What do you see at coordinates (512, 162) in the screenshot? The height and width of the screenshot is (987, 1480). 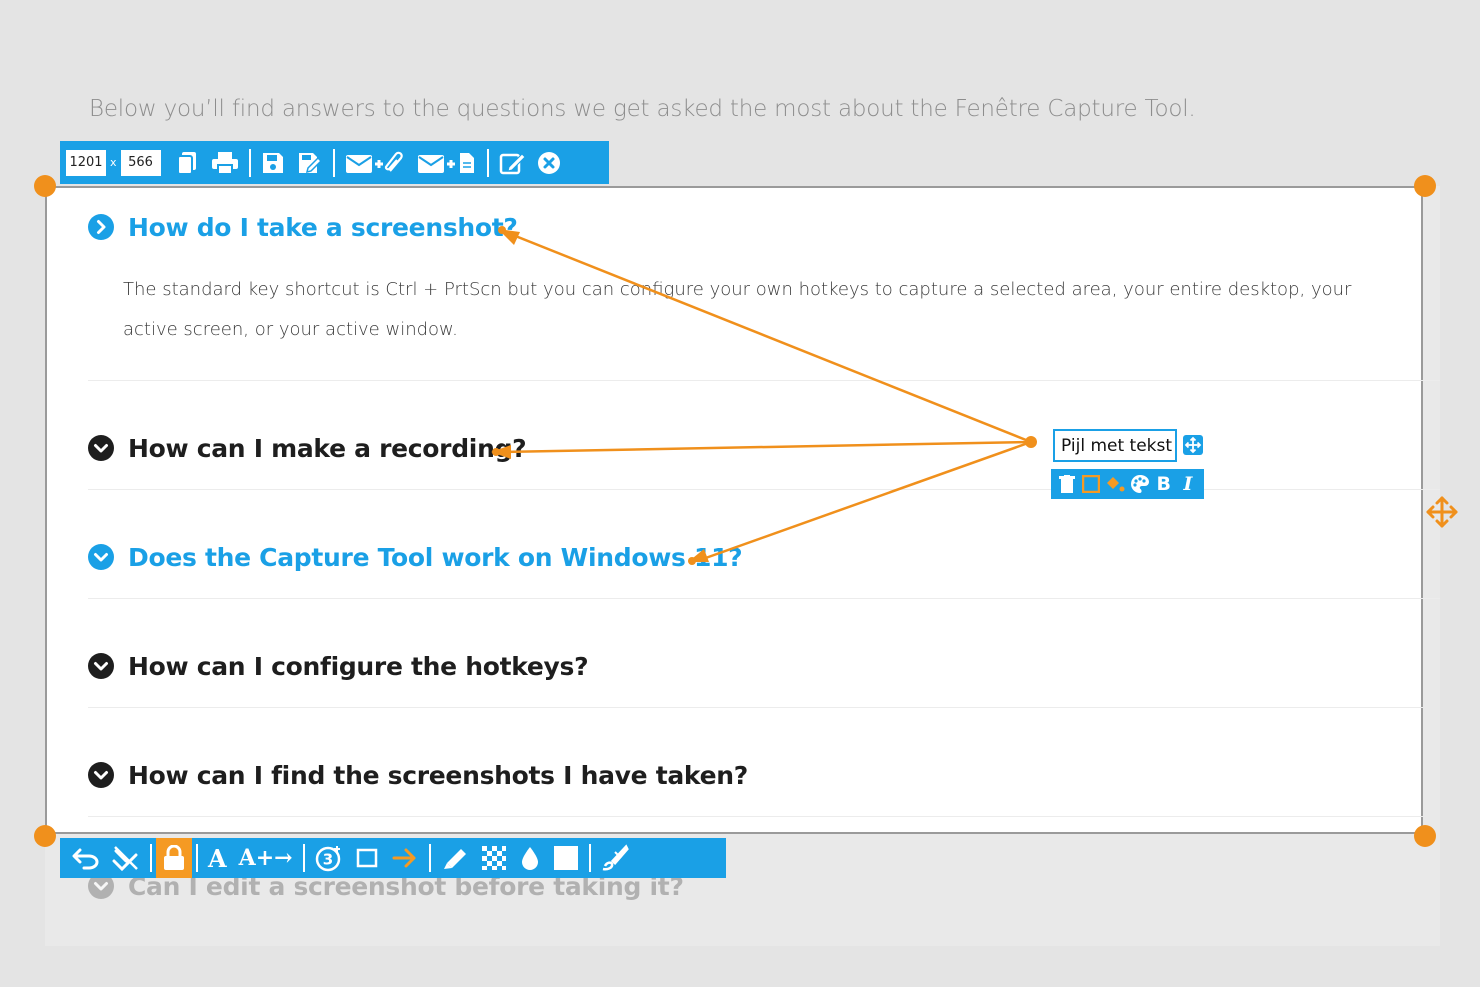 I see `edit-icon` at bounding box center [512, 162].